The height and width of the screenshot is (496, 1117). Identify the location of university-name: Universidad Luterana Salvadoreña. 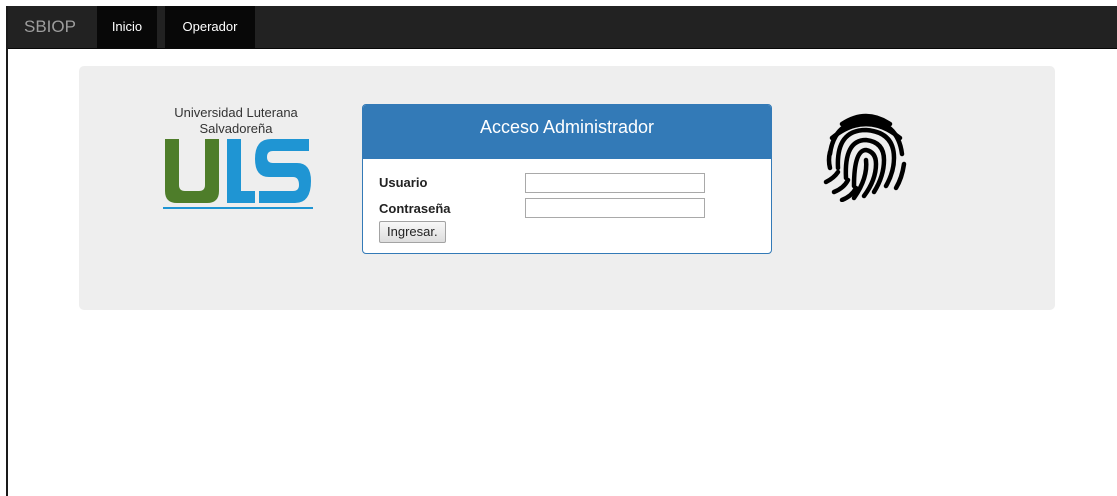
(236, 121).